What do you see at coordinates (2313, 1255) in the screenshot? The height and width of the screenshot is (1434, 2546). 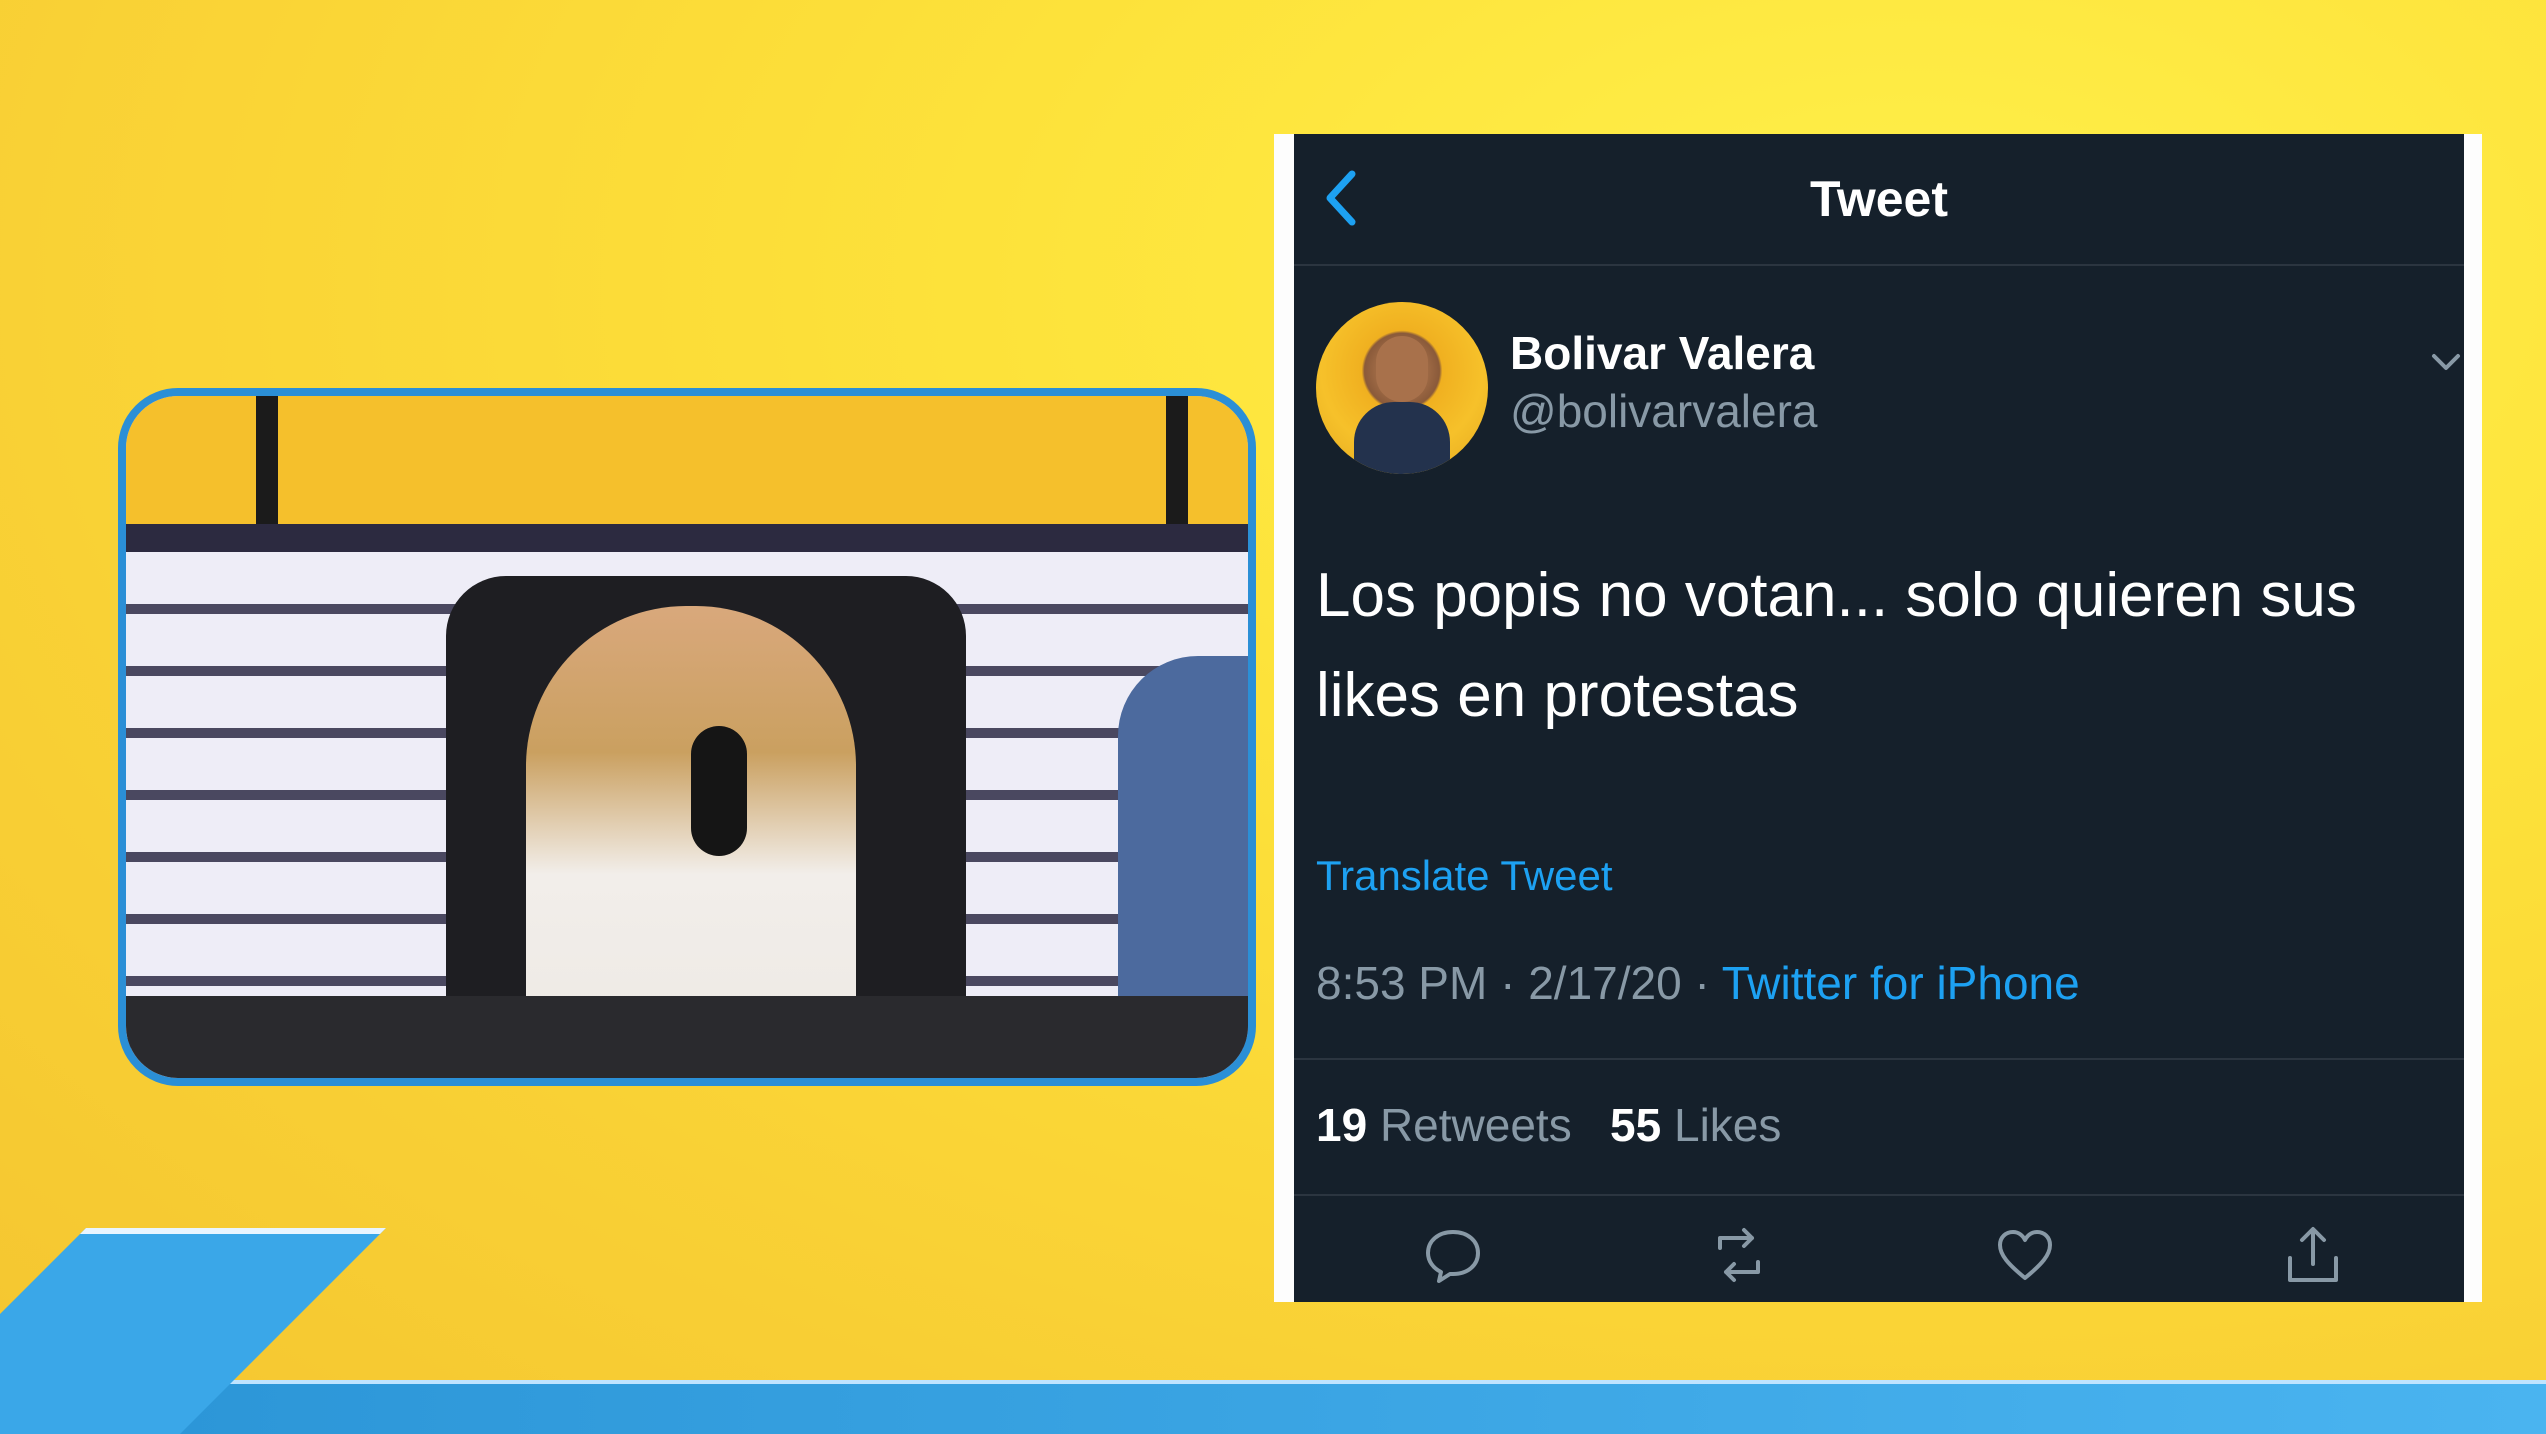 I see `share-icon` at bounding box center [2313, 1255].